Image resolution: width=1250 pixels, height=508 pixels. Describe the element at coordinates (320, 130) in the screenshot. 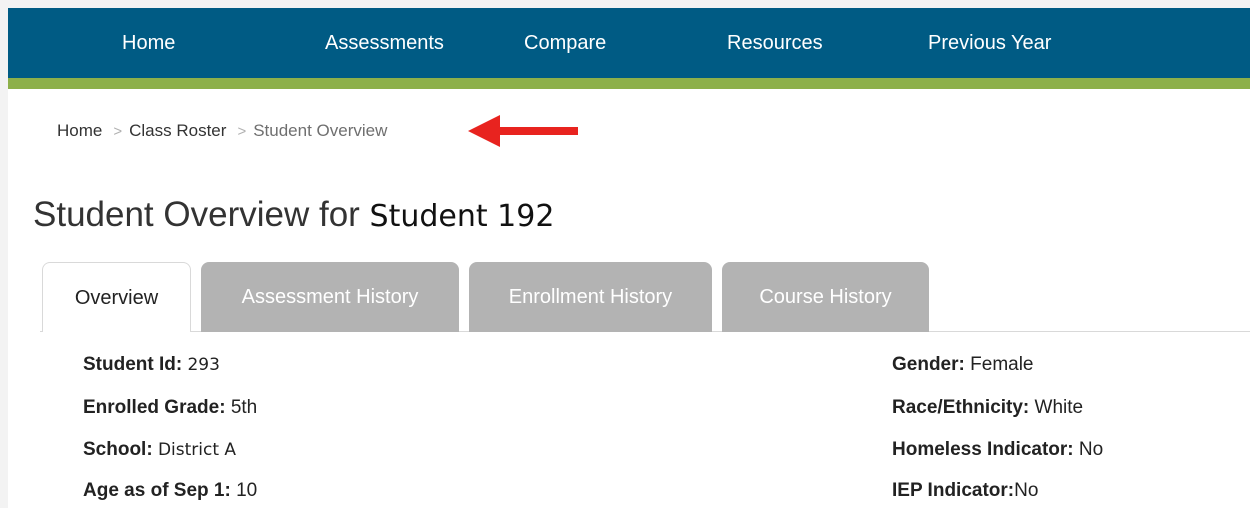

I see `breadcrumb-student-overview: Student Overview` at that location.